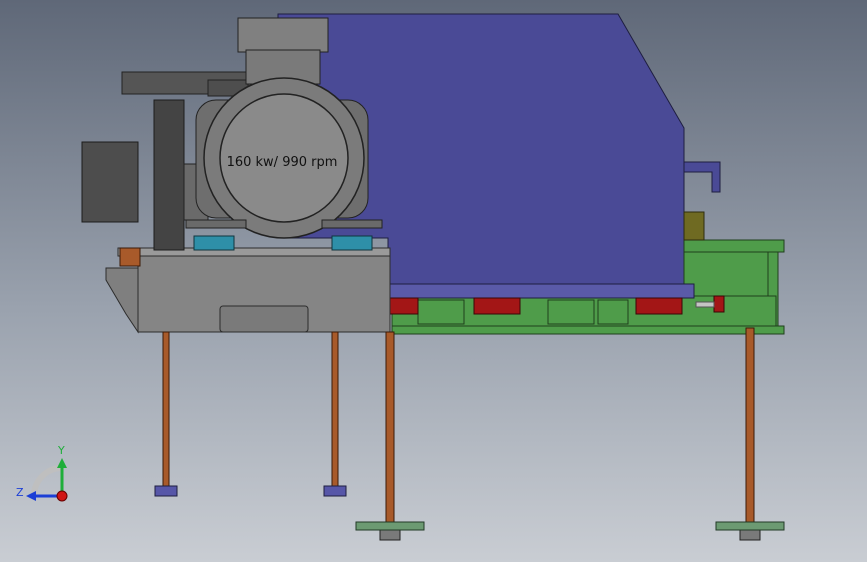 This screenshot has height=562, width=867. What do you see at coordinates (541, 291) in the screenshot?
I see `housing-support-plate` at bounding box center [541, 291].